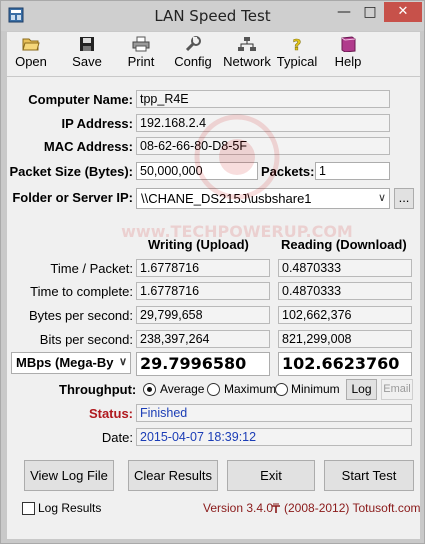  Describe the element at coordinates (72, 197) in the screenshot. I see `folder-label: Folder or Server IP:` at that location.